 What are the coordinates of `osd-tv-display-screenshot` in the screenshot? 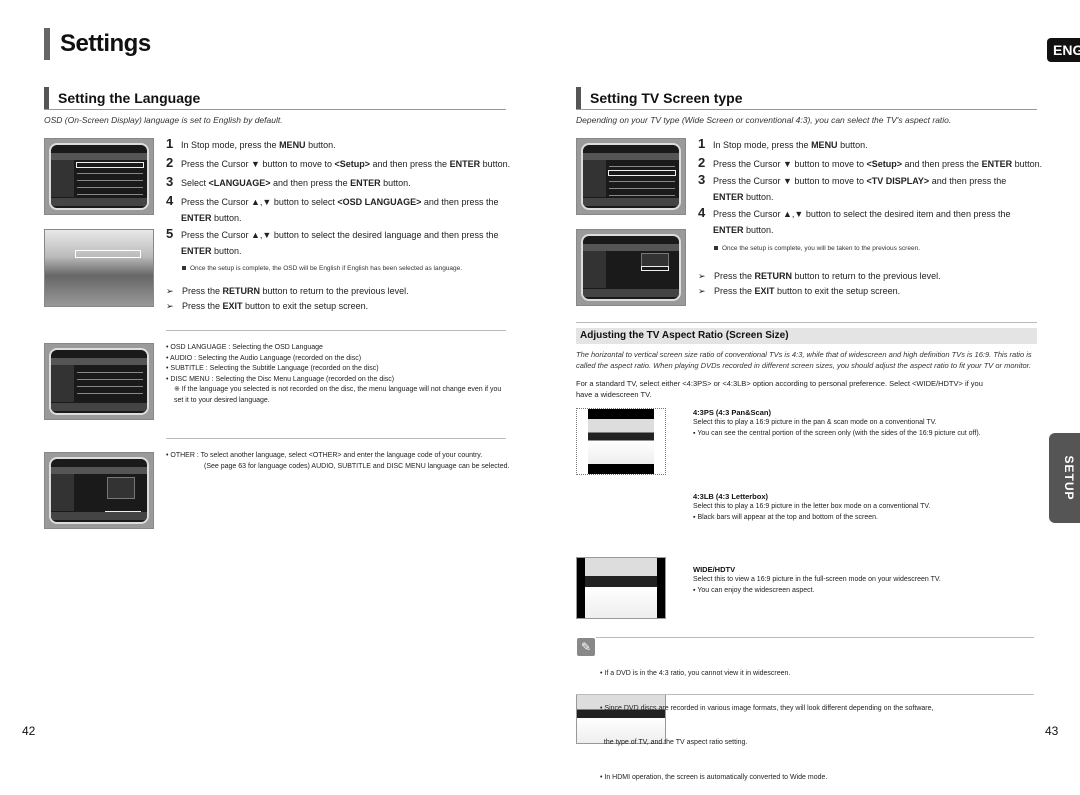 It's located at (631, 176).